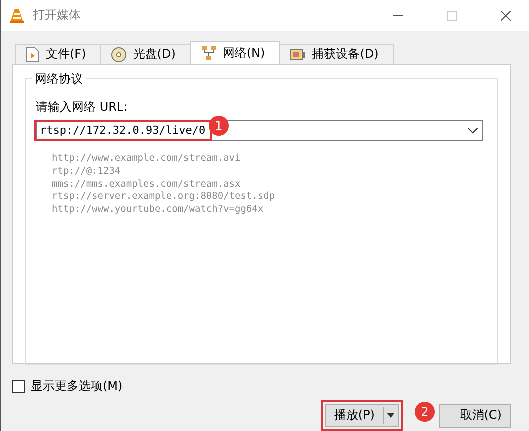  Describe the element at coordinates (235, 52) in the screenshot. I see `tab: 网络(N)` at that location.